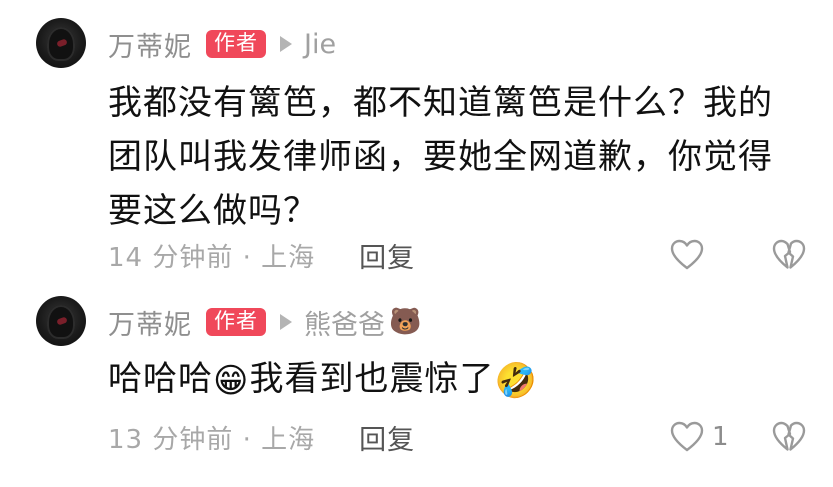  Describe the element at coordinates (212, 257) in the screenshot. I see `time-location: 14 分钟前 · 上海` at that location.